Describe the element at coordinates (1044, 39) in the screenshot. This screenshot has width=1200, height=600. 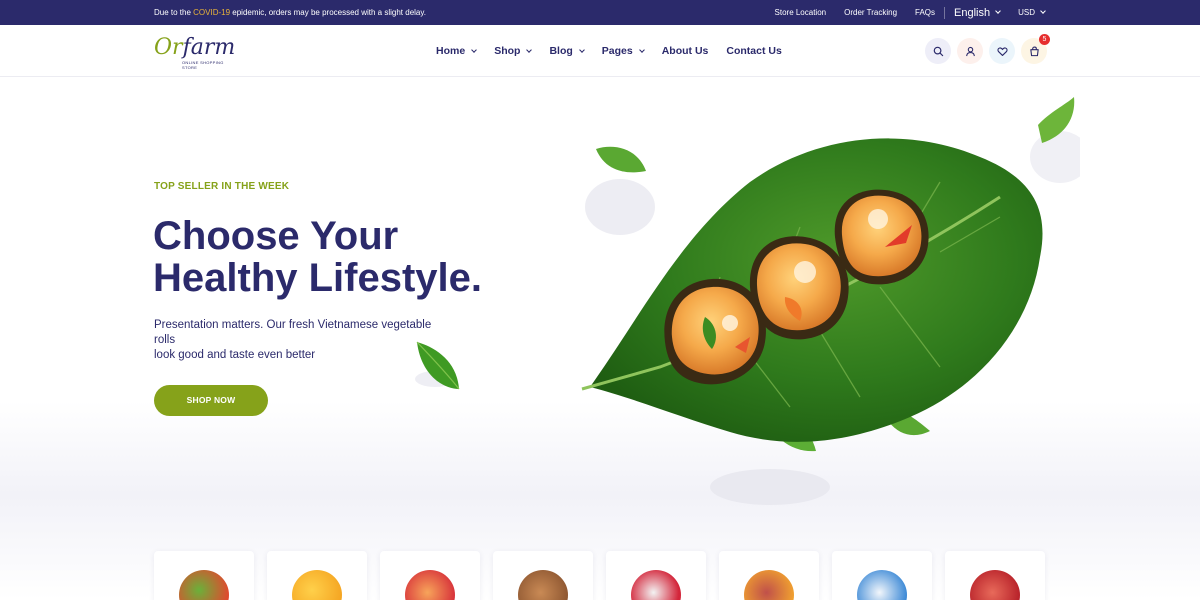
I see `cart-count-badge: 5` at that location.